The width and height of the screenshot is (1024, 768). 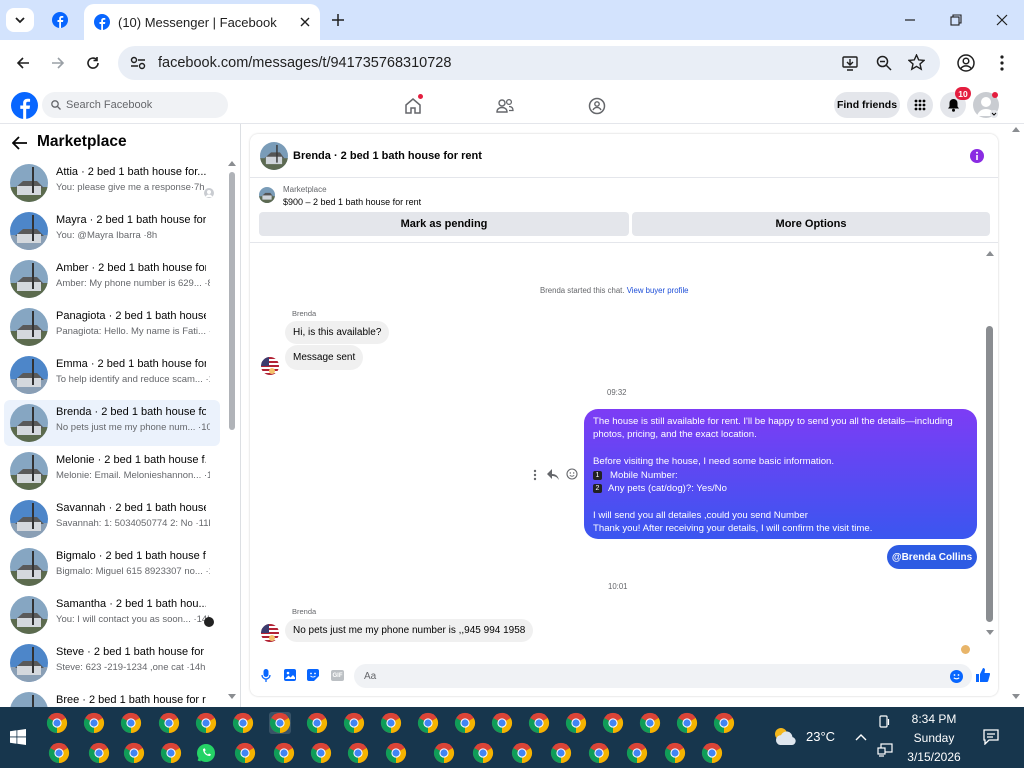 What do you see at coordinates (206, 753) in the screenshot?
I see `whatsapp-taskbar-icon` at bounding box center [206, 753].